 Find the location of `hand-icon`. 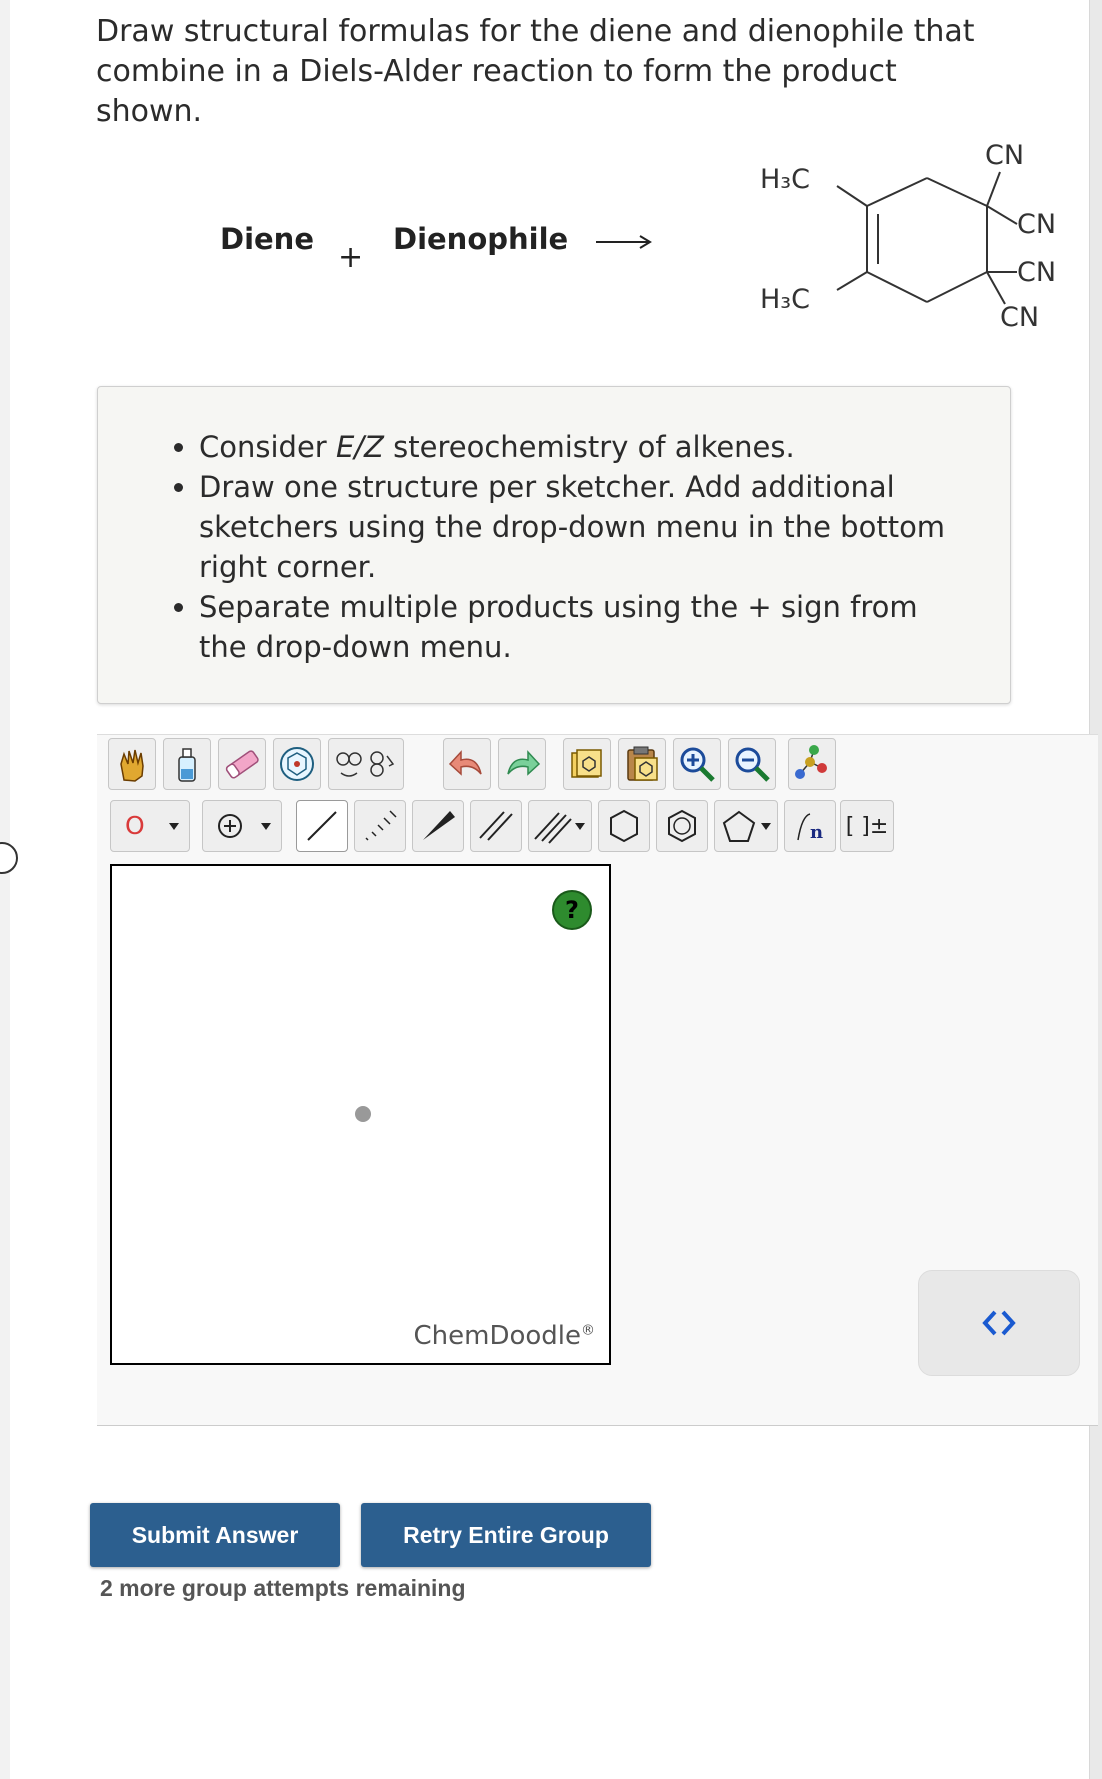

hand-icon is located at coordinates (132, 765).